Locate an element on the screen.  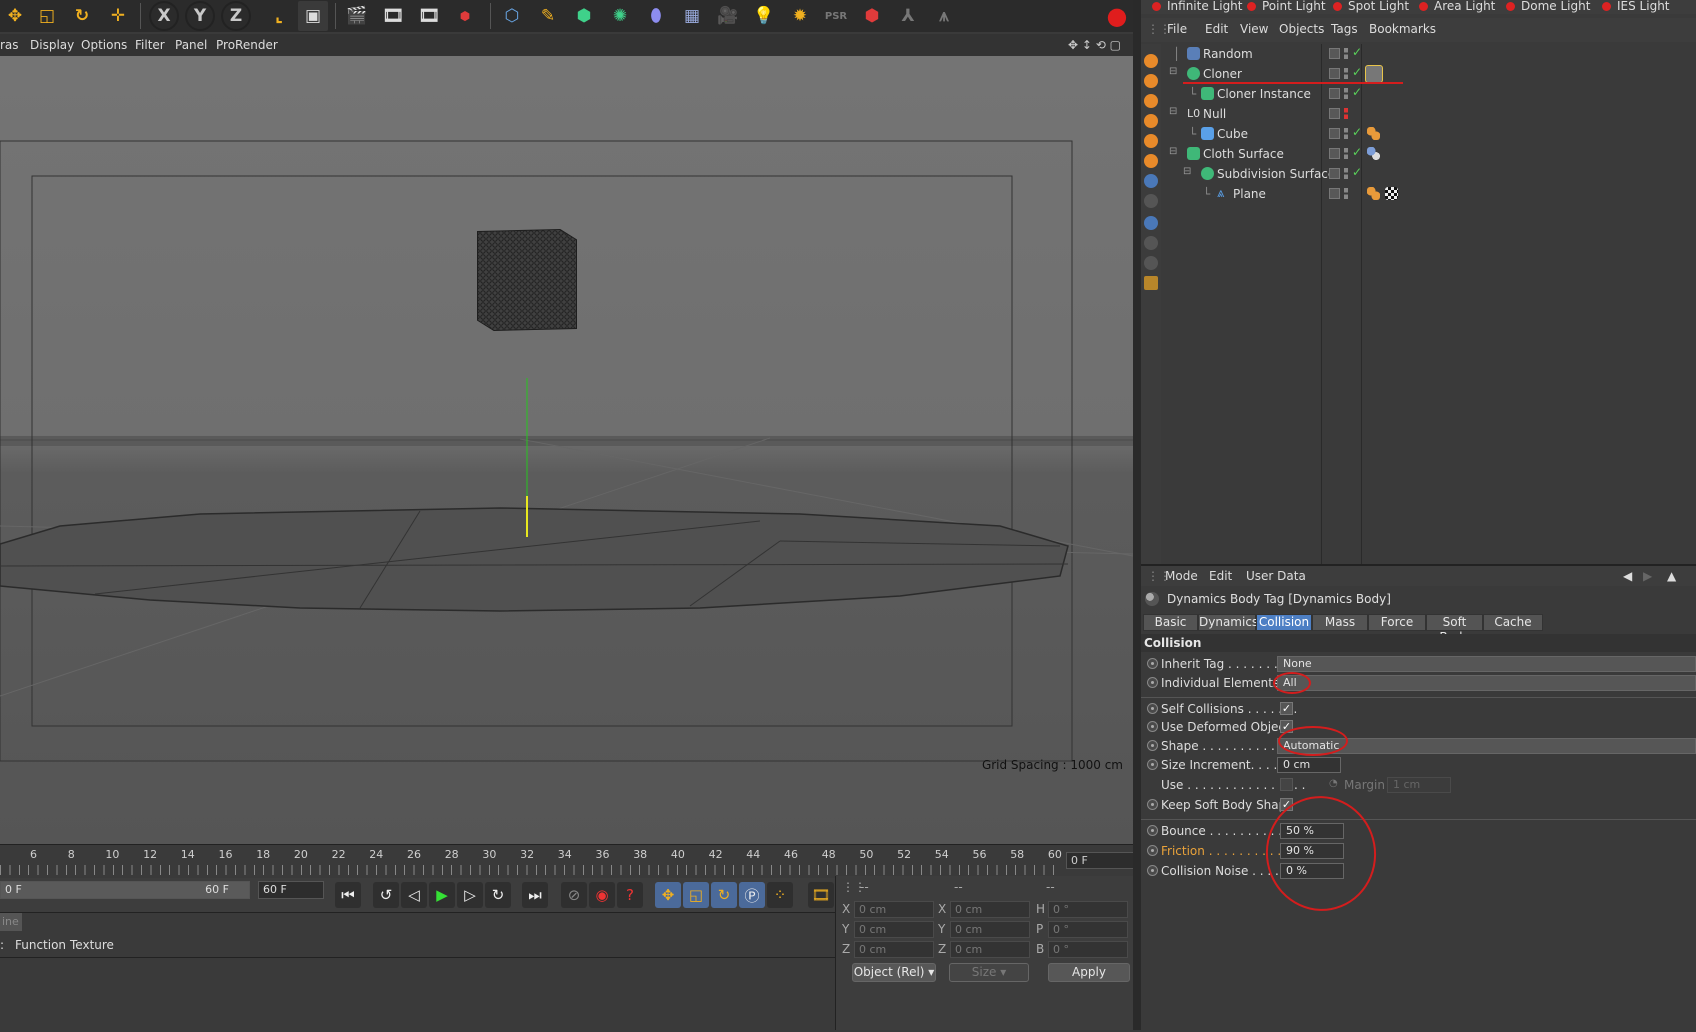
y-axis-lock-button: Y is located at coordinates (200, 16).